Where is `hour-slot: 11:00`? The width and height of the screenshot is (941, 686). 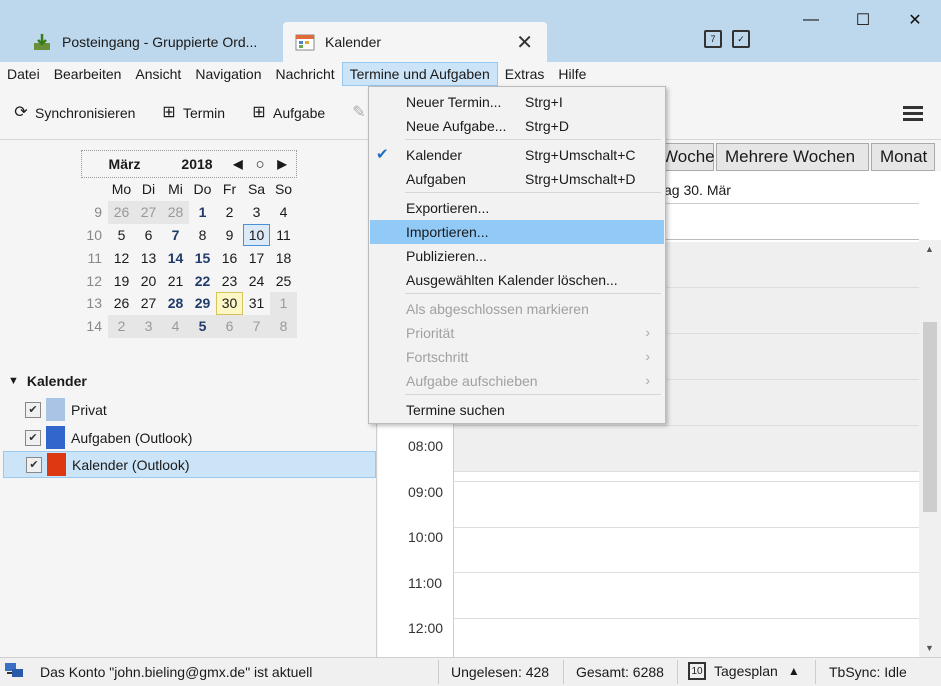 hour-slot: 11:00 is located at coordinates (648, 596).